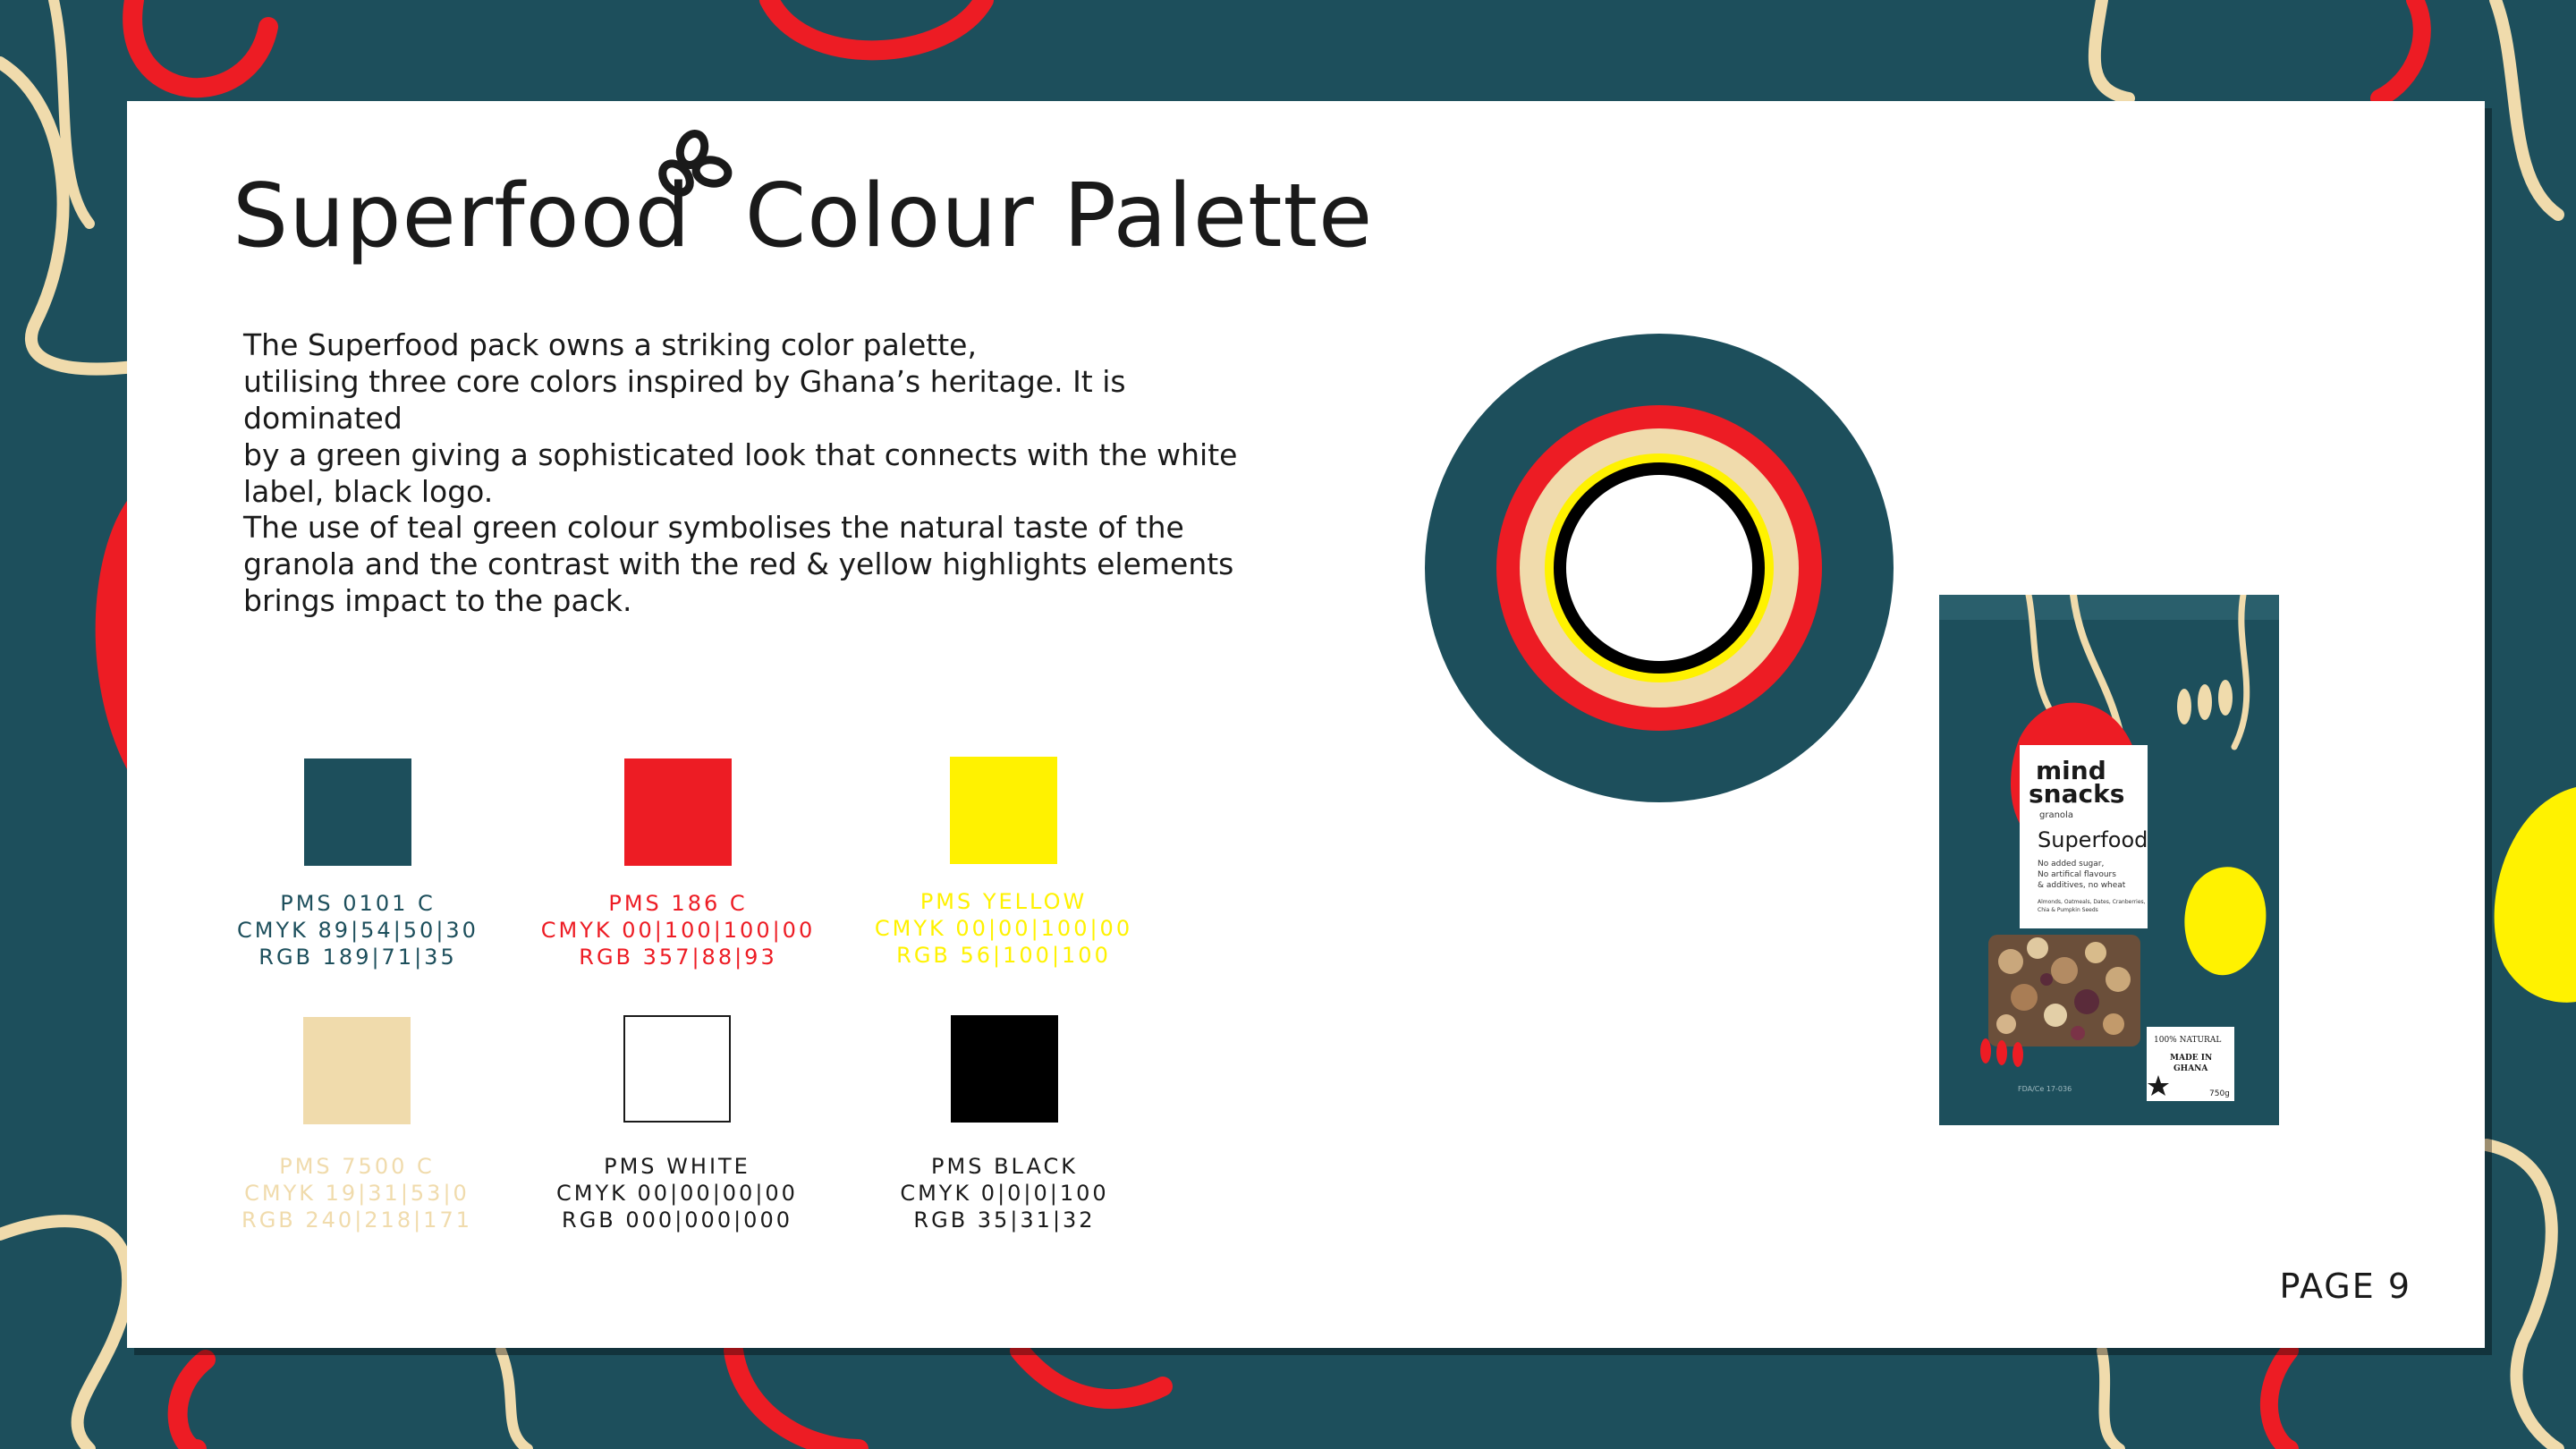  I want to click on swatch-cmyk: CMYK 0|0|0|100, so click(1004, 1193).